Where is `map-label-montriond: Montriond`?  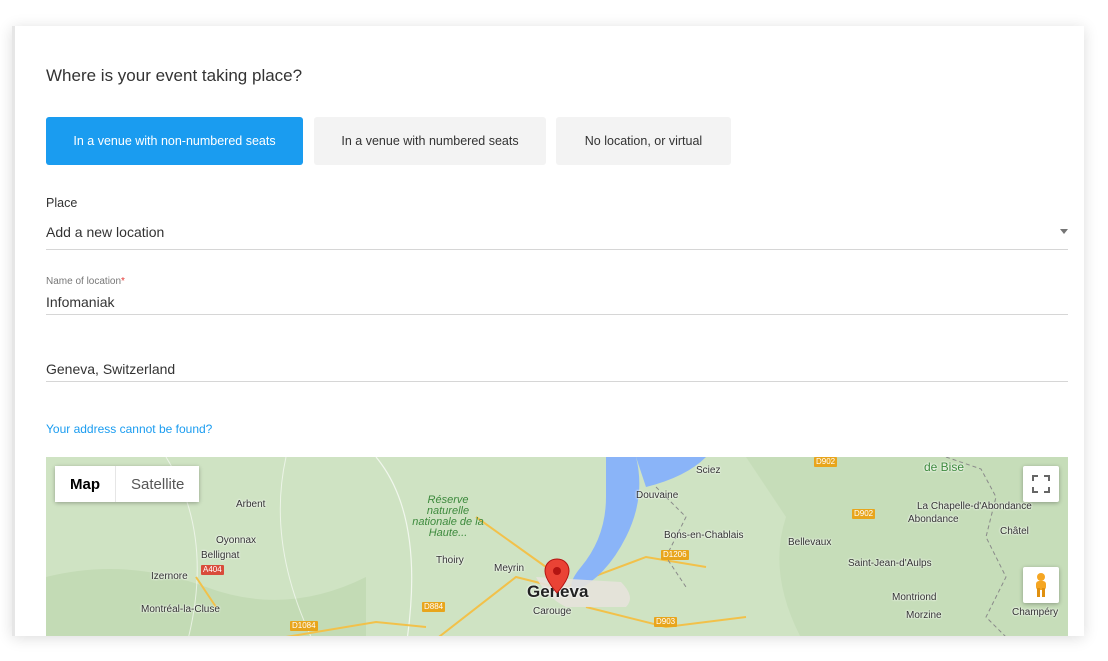
map-label-montriond: Montriond is located at coordinates (914, 597).